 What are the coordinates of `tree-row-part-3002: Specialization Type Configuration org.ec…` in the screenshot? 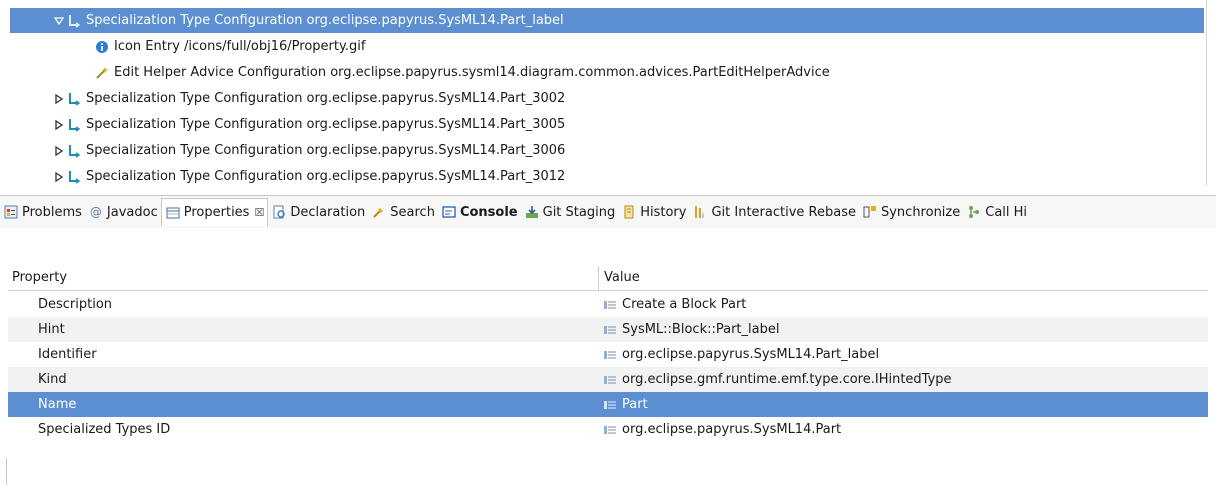 It's located at (607, 98).